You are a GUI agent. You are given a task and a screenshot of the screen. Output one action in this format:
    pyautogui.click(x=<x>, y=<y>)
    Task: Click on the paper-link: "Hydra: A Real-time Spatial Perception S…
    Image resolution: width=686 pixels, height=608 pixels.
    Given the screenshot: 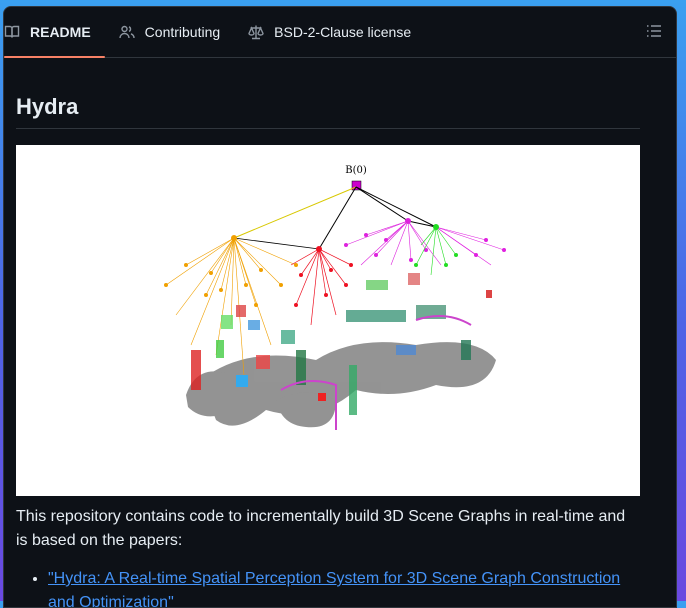 What is the action you would take?
    pyautogui.click(x=334, y=588)
    